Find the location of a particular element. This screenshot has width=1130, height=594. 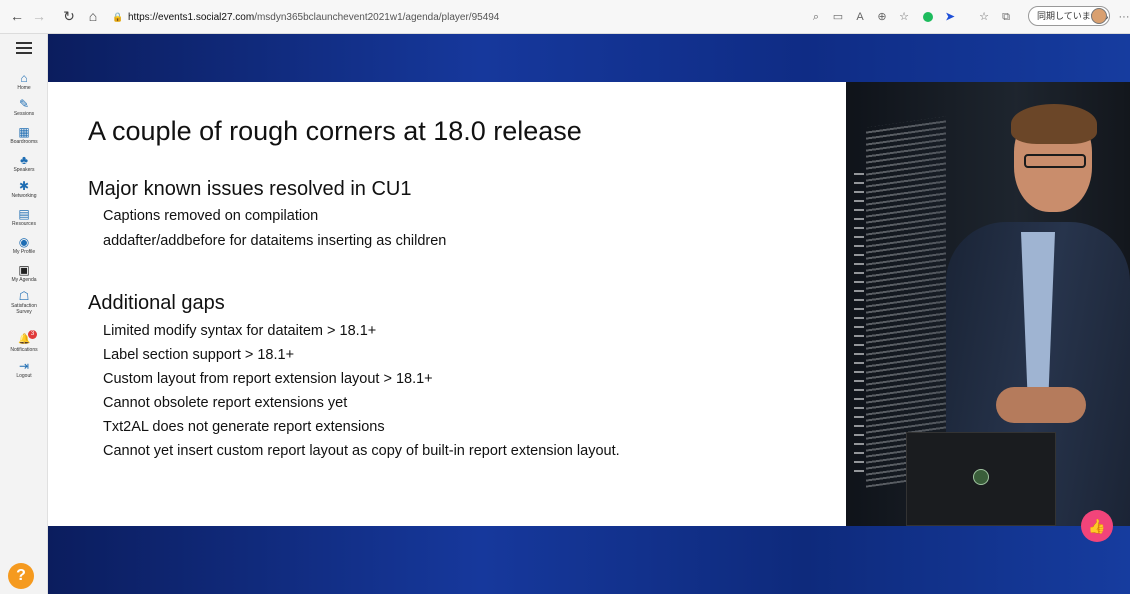

lock-icon: 🔒 is located at coordinates (118, 17).